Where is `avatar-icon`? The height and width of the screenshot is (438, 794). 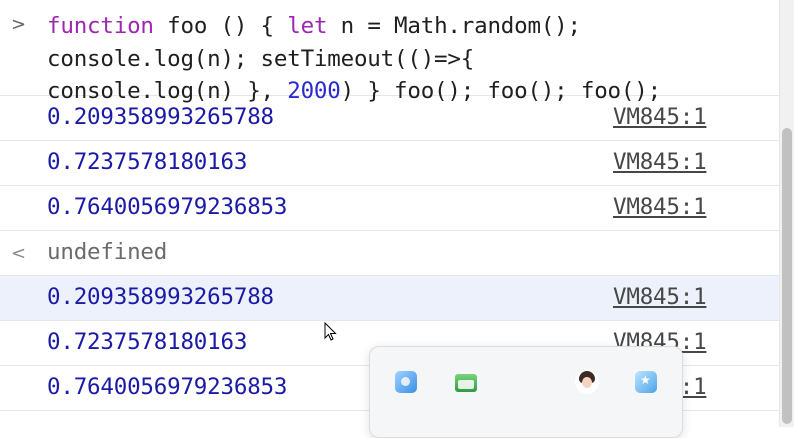 avatar-icon is located at coordinates (587, 382).